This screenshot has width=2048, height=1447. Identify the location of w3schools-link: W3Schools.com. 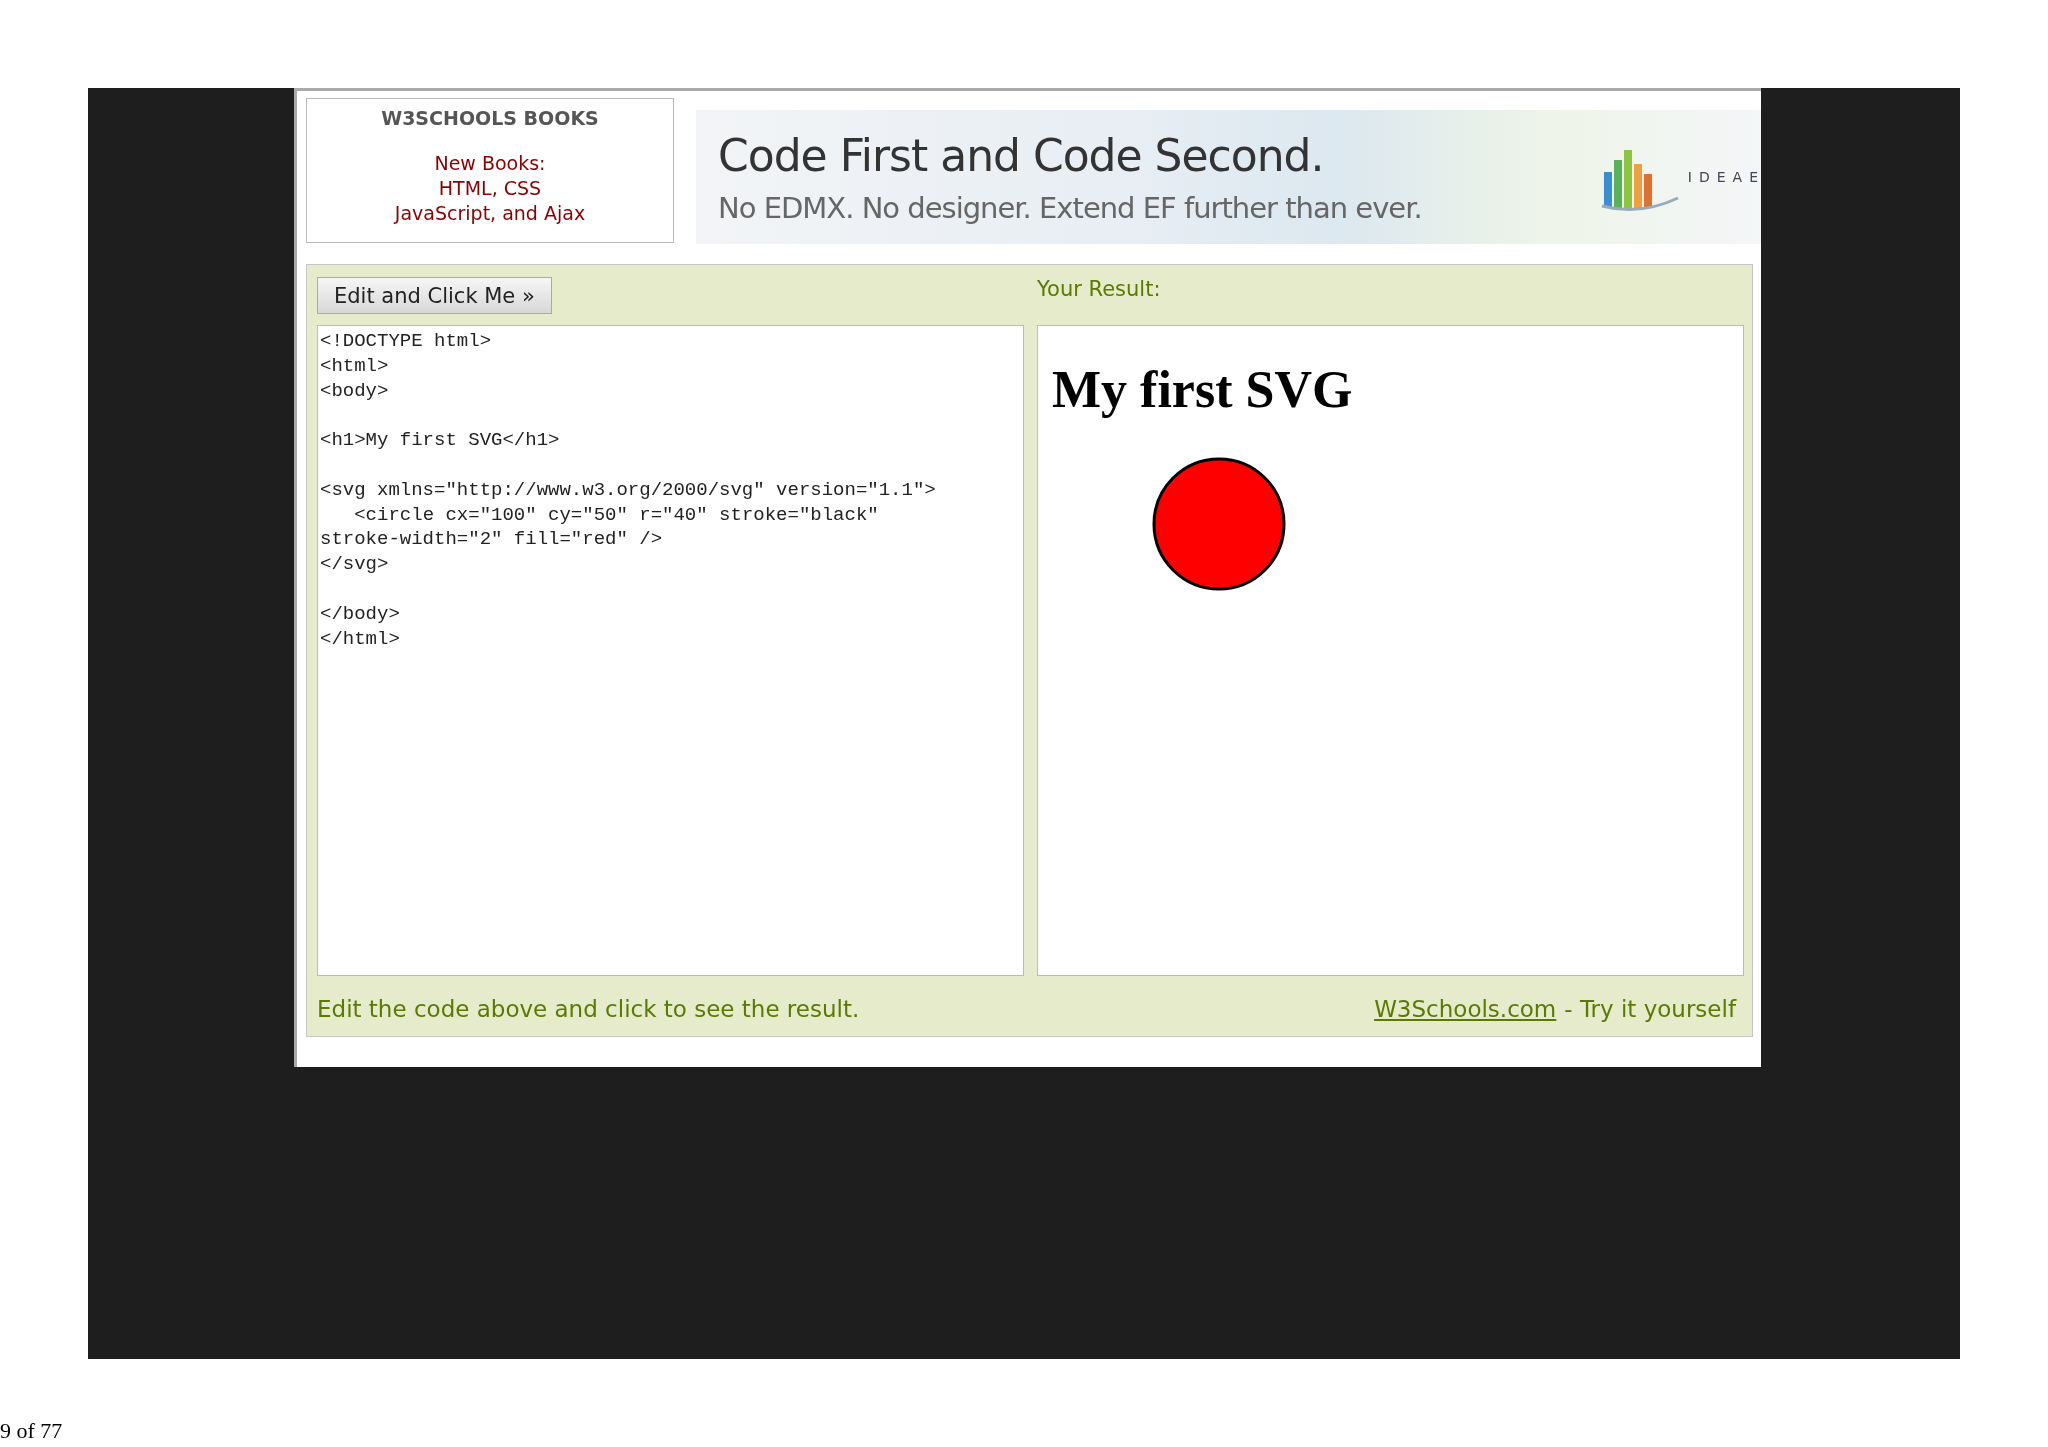
(1465, 1009).